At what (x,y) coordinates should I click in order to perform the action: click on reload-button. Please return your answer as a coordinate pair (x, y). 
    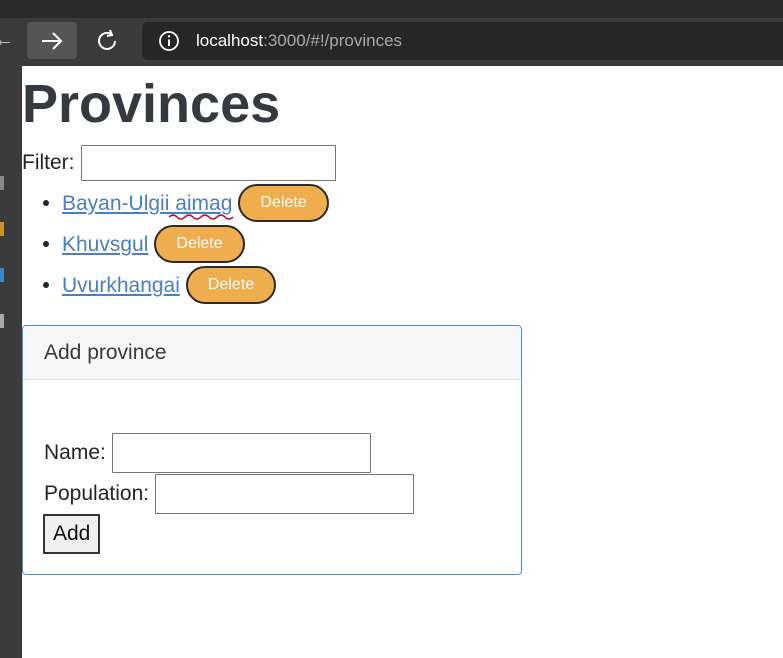
    Looking at the image, I should click on (107, 41).